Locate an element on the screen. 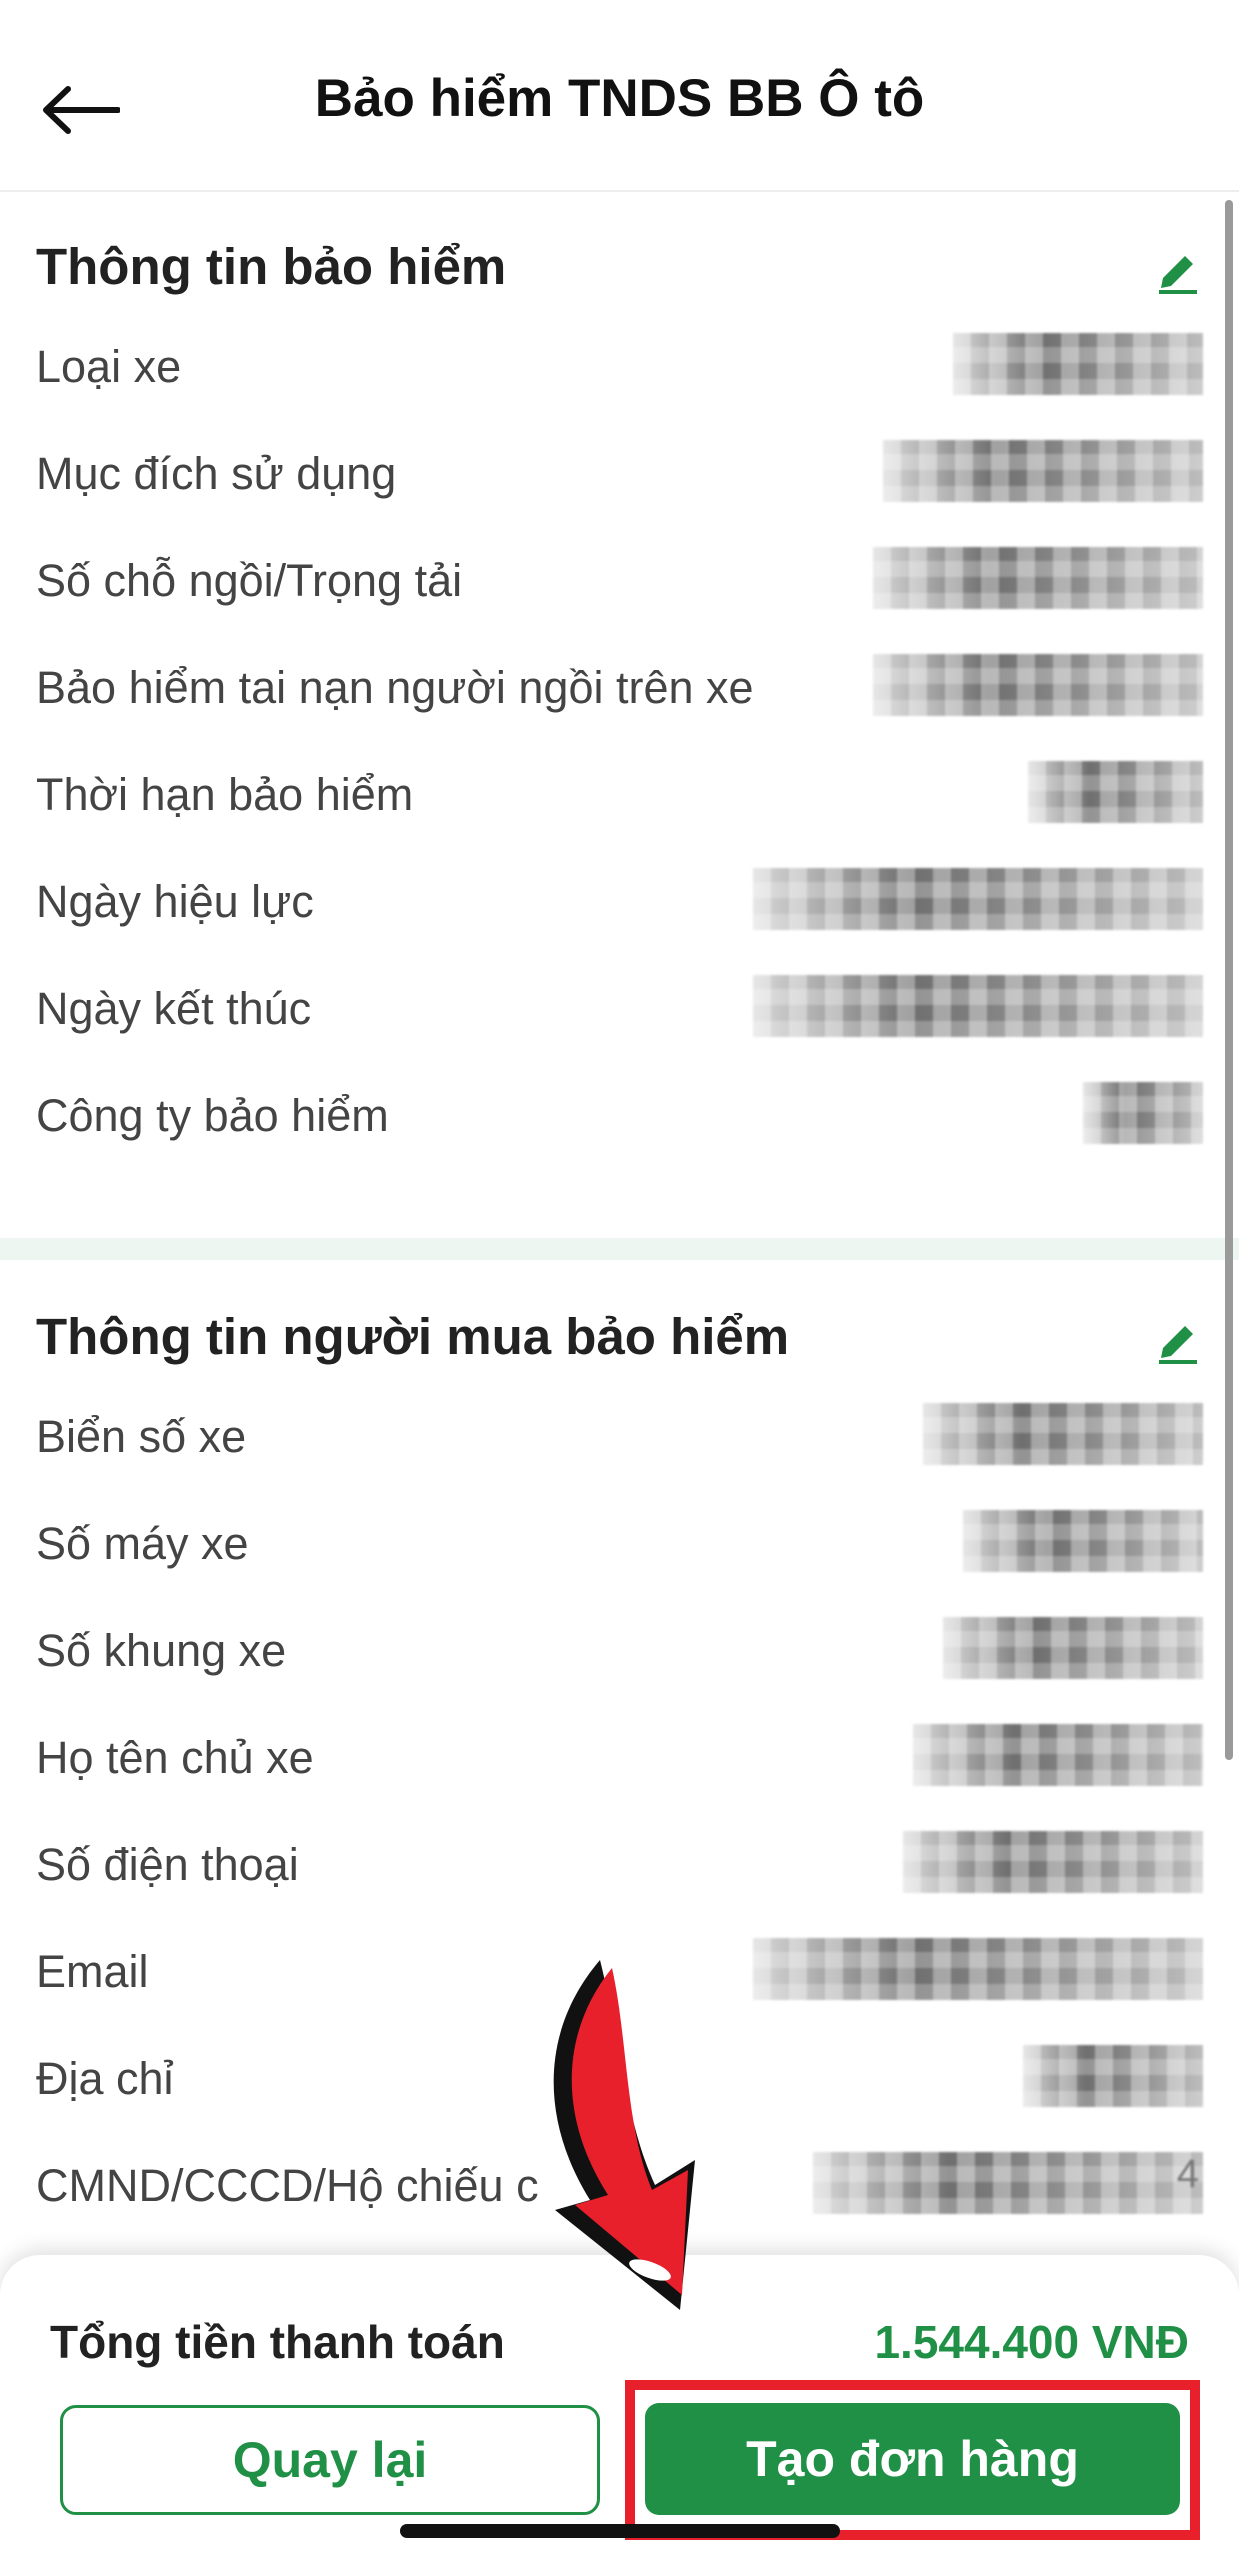 The width and height of the screenshot is (1239, 2560). total-label: Tổng tiền thanh toán is located at coordinates (277, 2342).